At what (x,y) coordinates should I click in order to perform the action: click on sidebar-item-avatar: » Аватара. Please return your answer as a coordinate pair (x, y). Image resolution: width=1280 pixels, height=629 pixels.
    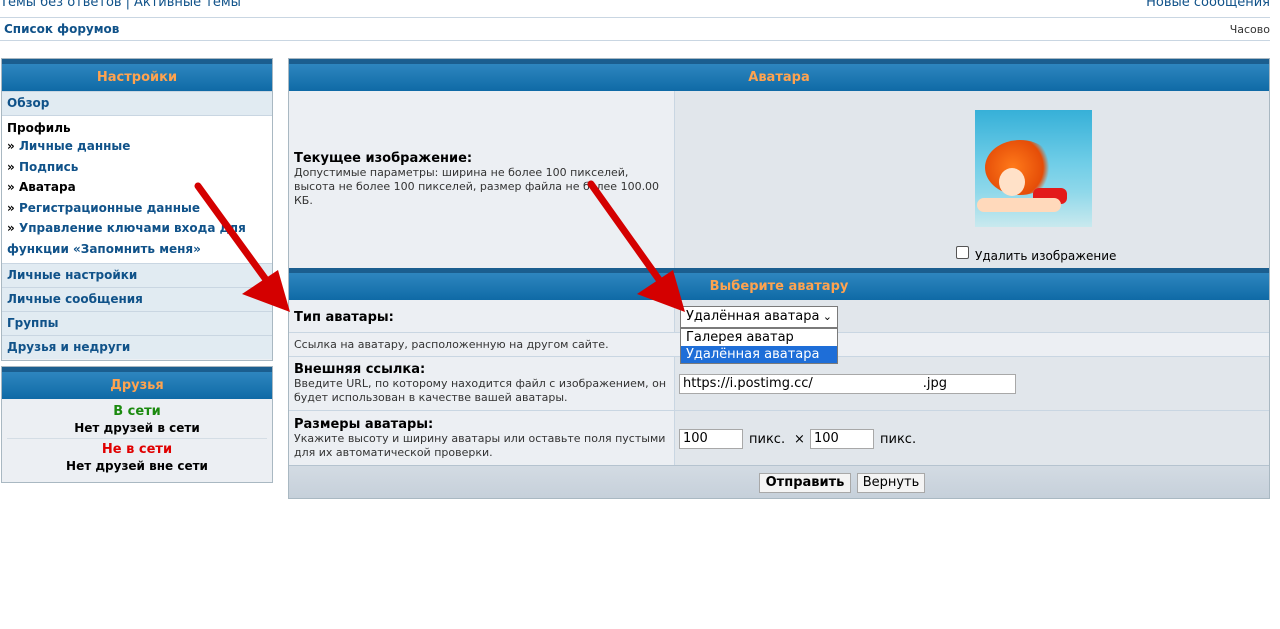
    Looking at the image, I should click on (137, 187).